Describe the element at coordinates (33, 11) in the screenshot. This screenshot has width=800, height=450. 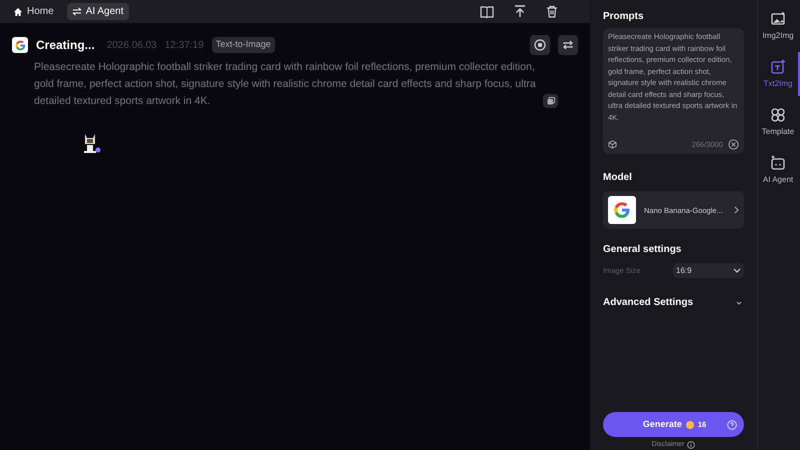
I see `nav-tab: Home` at that location.